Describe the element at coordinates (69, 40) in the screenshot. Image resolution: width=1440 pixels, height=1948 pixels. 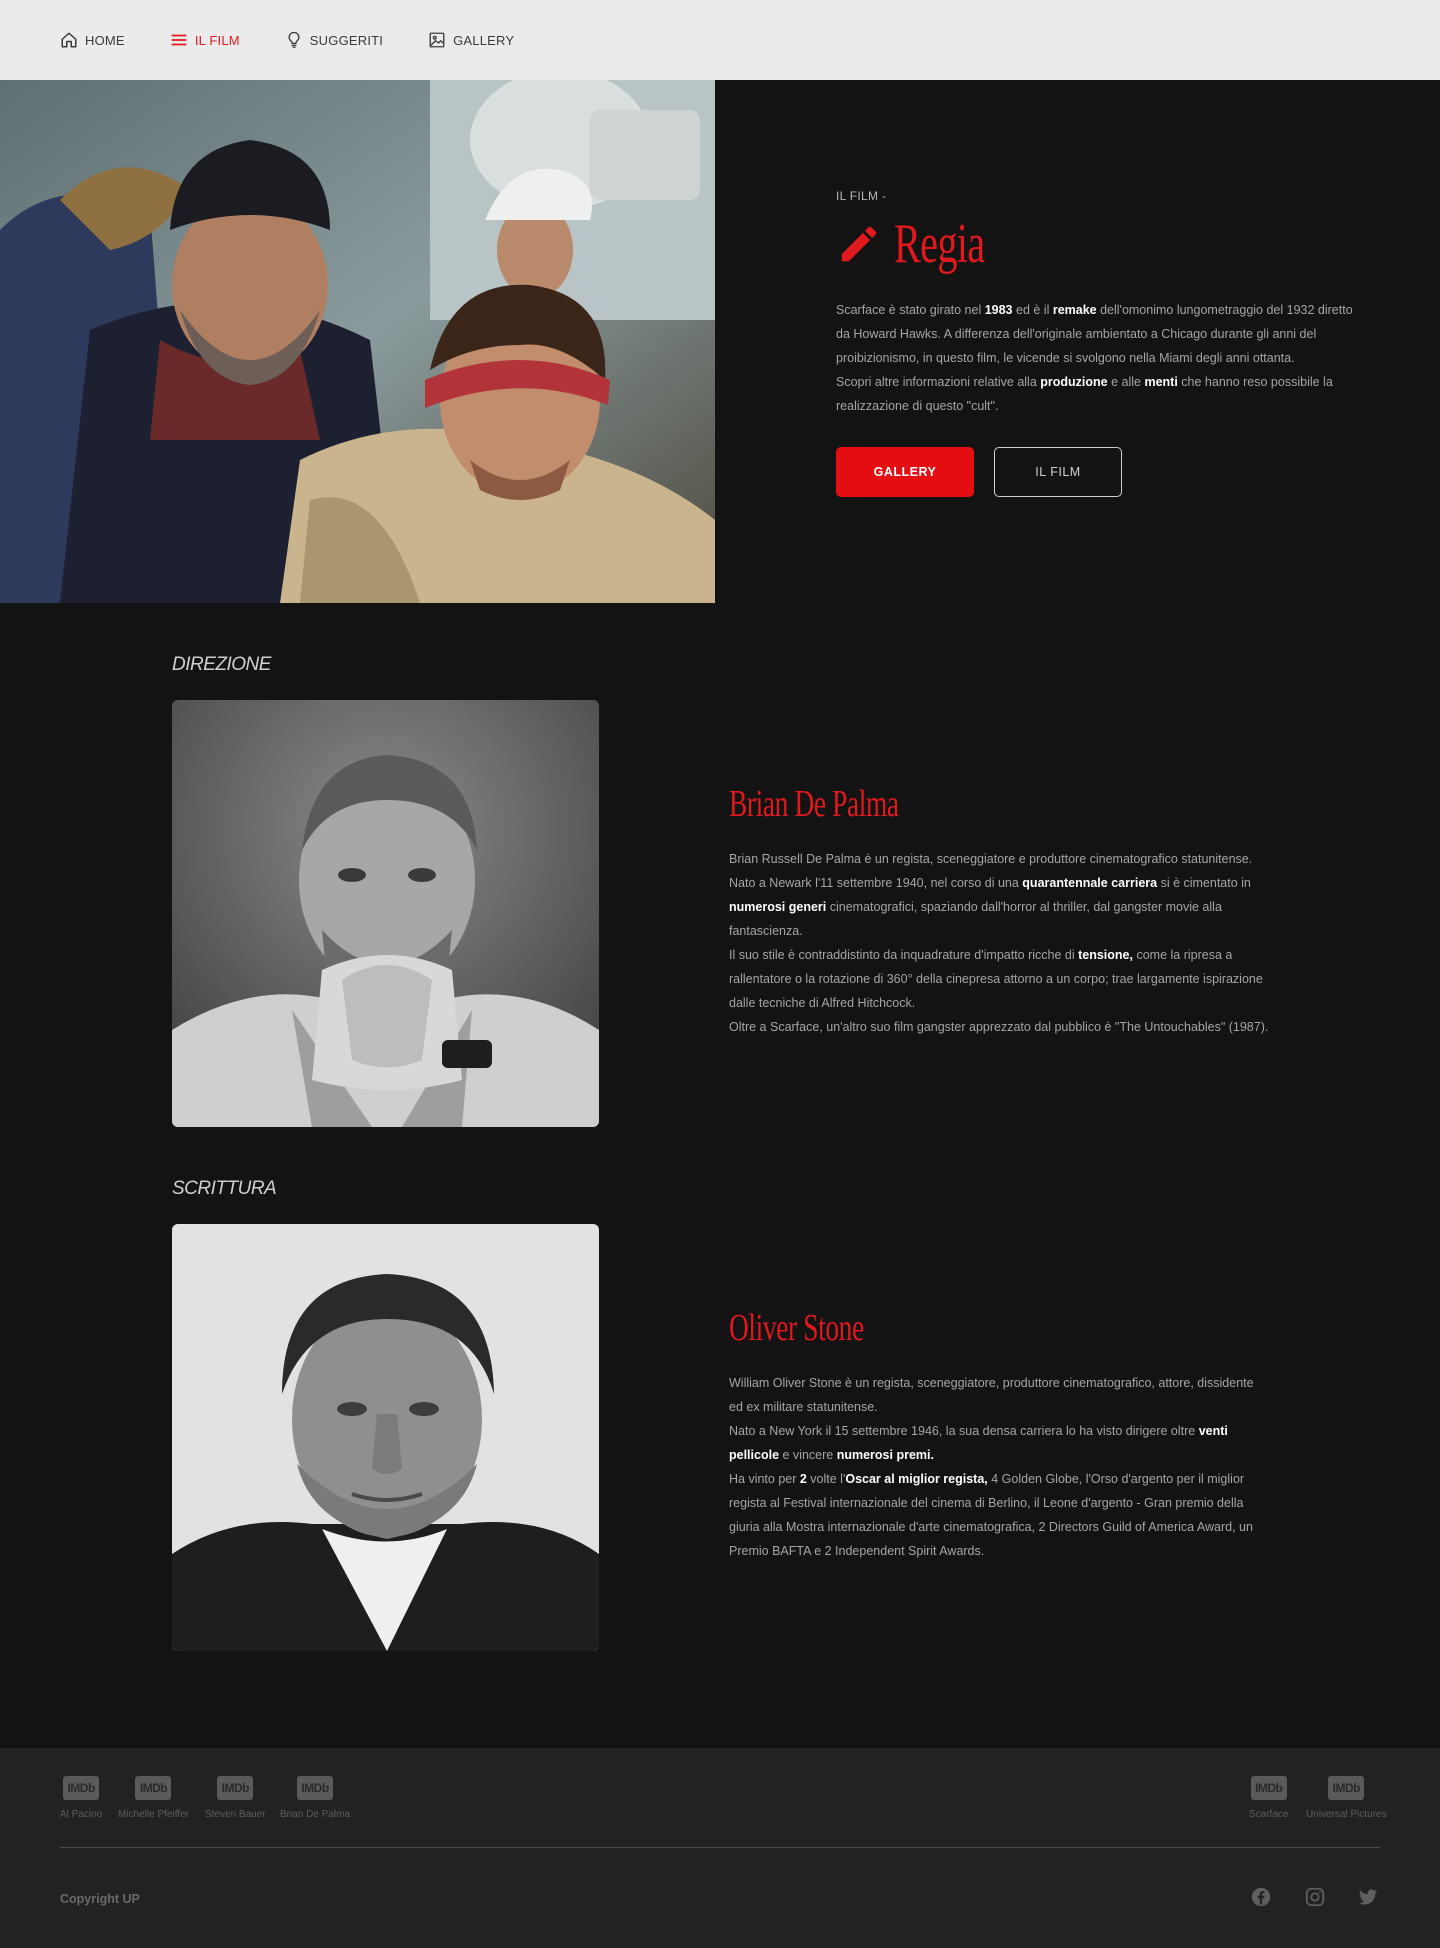
I see `home-icon` at that location.